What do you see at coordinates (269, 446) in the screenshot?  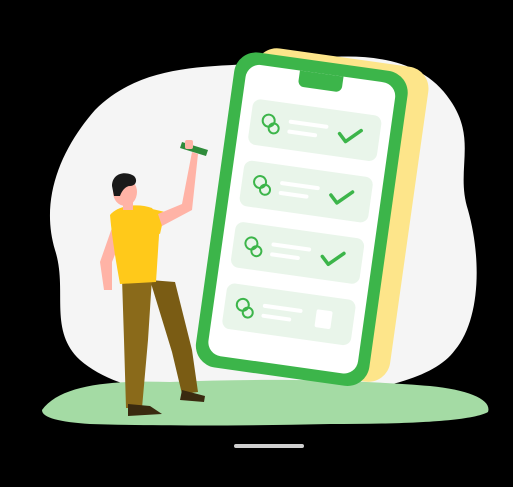 I see `home-indicator` at bounding box center [269, 446].